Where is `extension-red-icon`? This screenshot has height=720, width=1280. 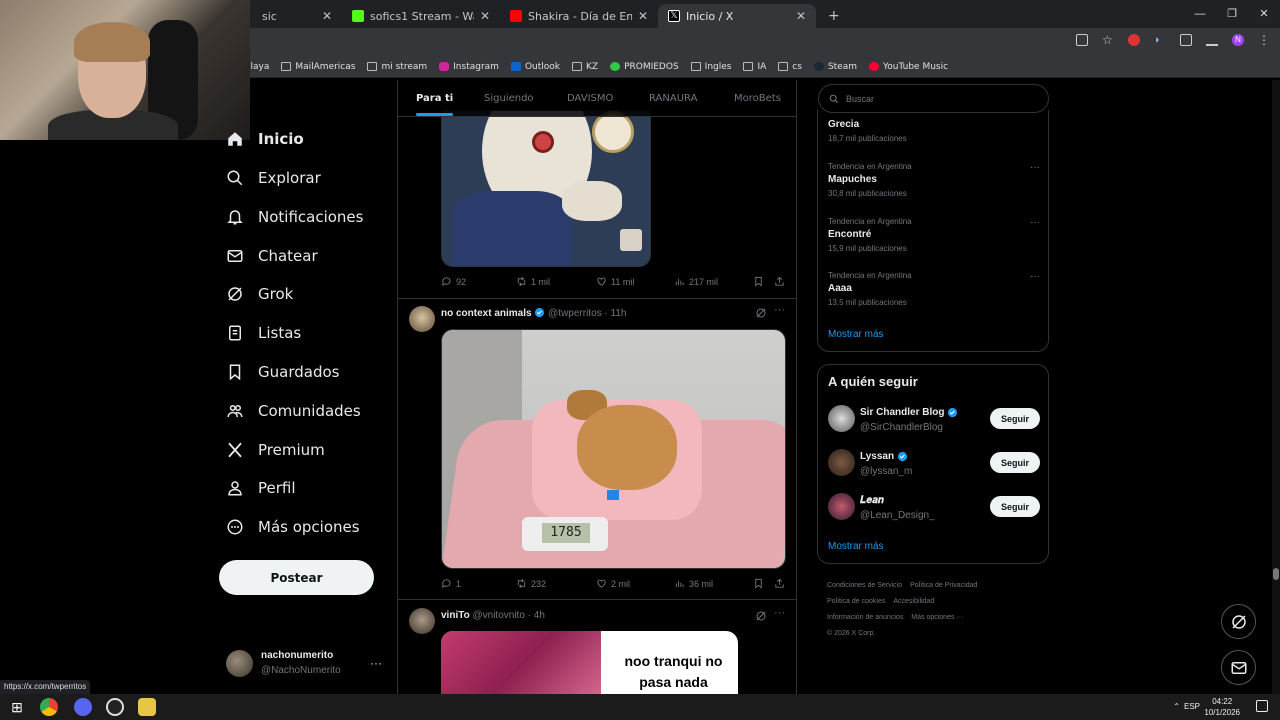
extension-red-icon is located at coordinates (1134, 40).